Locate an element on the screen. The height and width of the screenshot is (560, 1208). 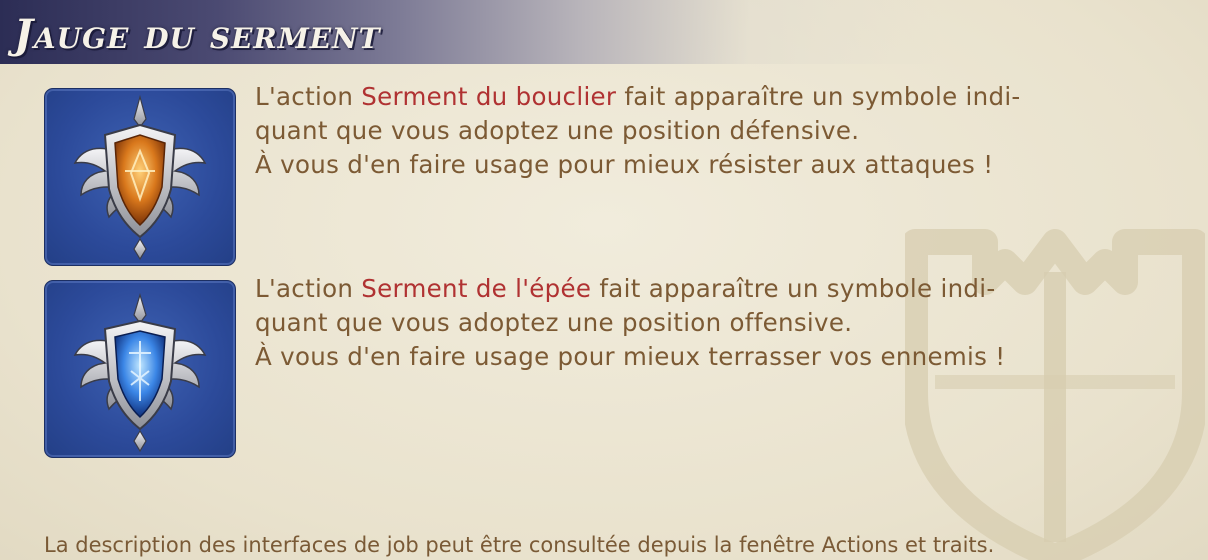
shield-oath-icon-tile is located at coordinates (140, 177).